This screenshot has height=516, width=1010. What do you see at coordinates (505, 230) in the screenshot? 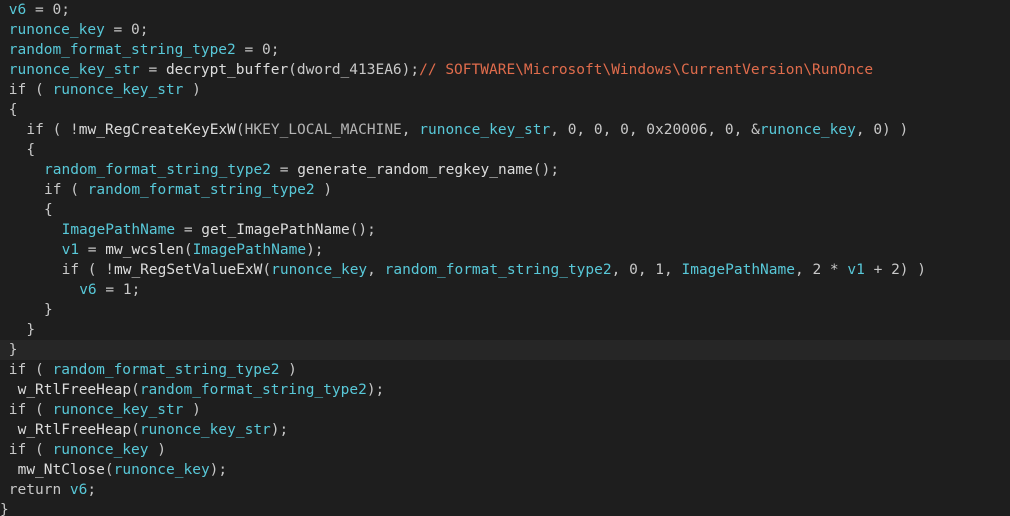
I see `code-line: ImagePathName = get_ImagePathName();` at bounding box center [505, 230].